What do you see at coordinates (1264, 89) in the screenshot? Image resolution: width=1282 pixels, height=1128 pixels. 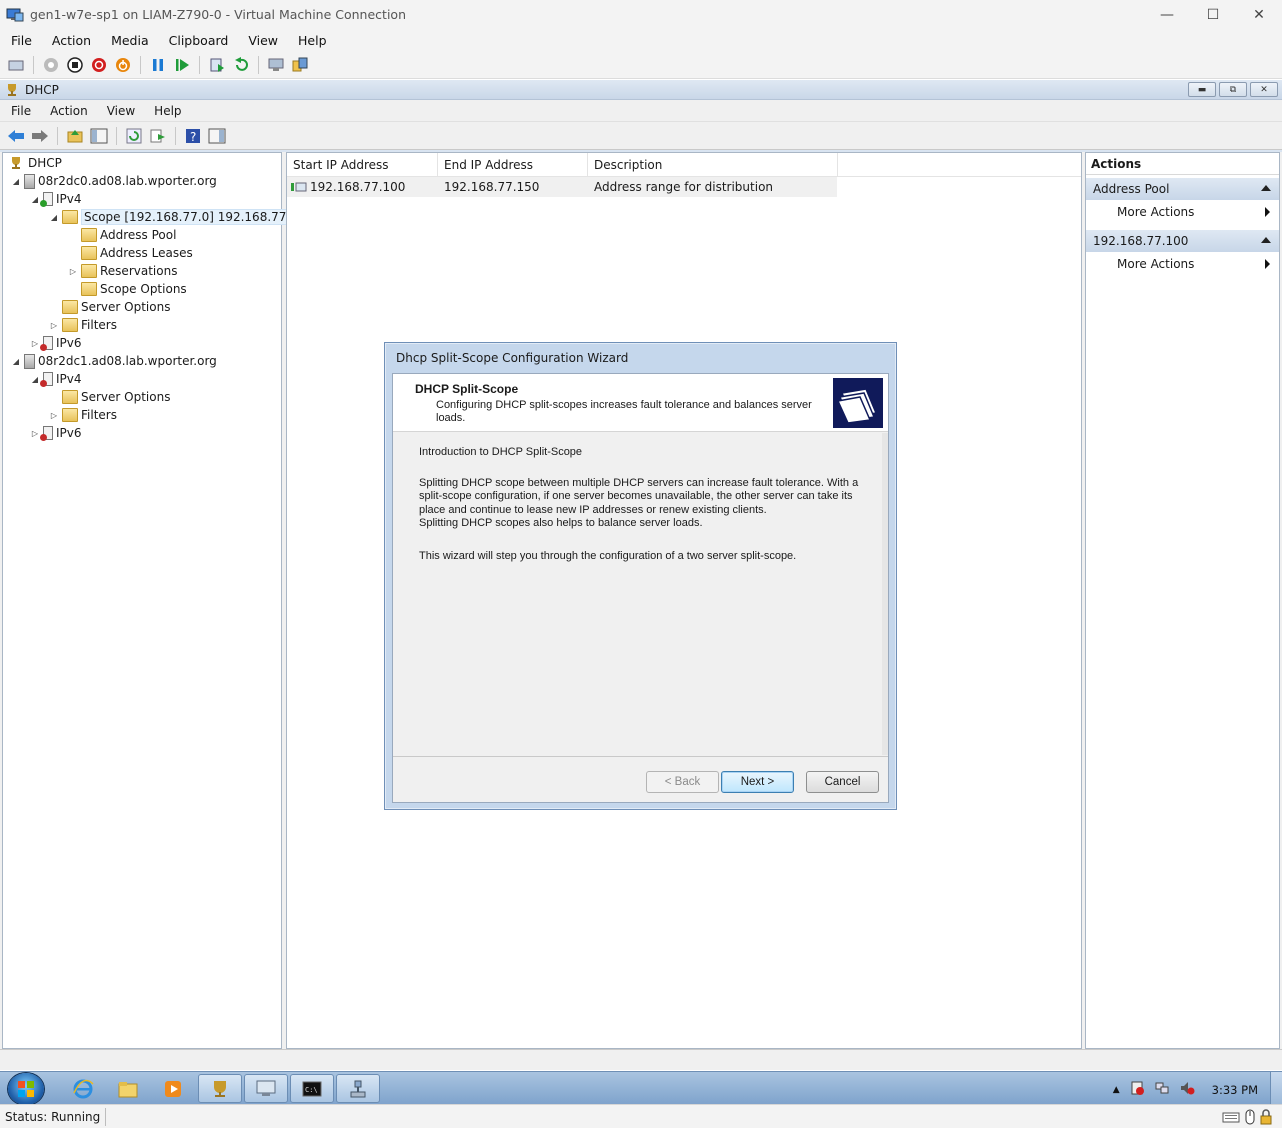 I see `dhcp-close-button: ✕` at bounding box center [1264, 89].